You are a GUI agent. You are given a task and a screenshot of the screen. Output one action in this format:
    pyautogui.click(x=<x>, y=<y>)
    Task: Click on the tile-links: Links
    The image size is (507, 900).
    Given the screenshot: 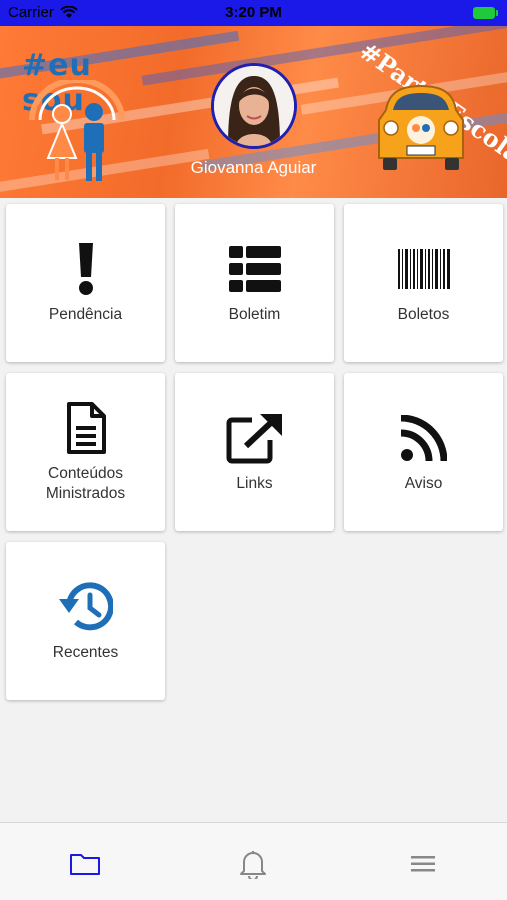 What is the action you would take?
    pyautogui.click(x=254, y=452)
    